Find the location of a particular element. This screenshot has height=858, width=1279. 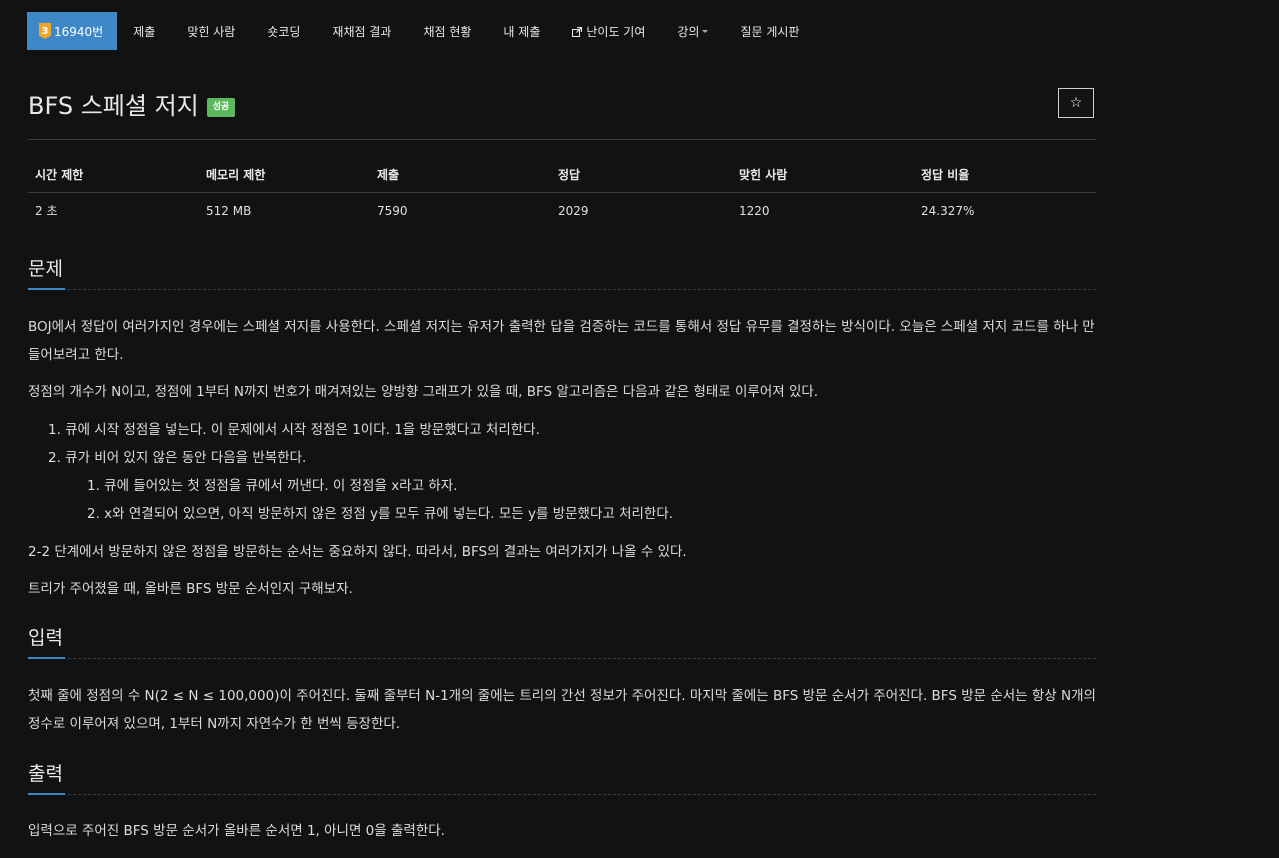

problem-section-header: 문제 is located at coordinates (562, 272).